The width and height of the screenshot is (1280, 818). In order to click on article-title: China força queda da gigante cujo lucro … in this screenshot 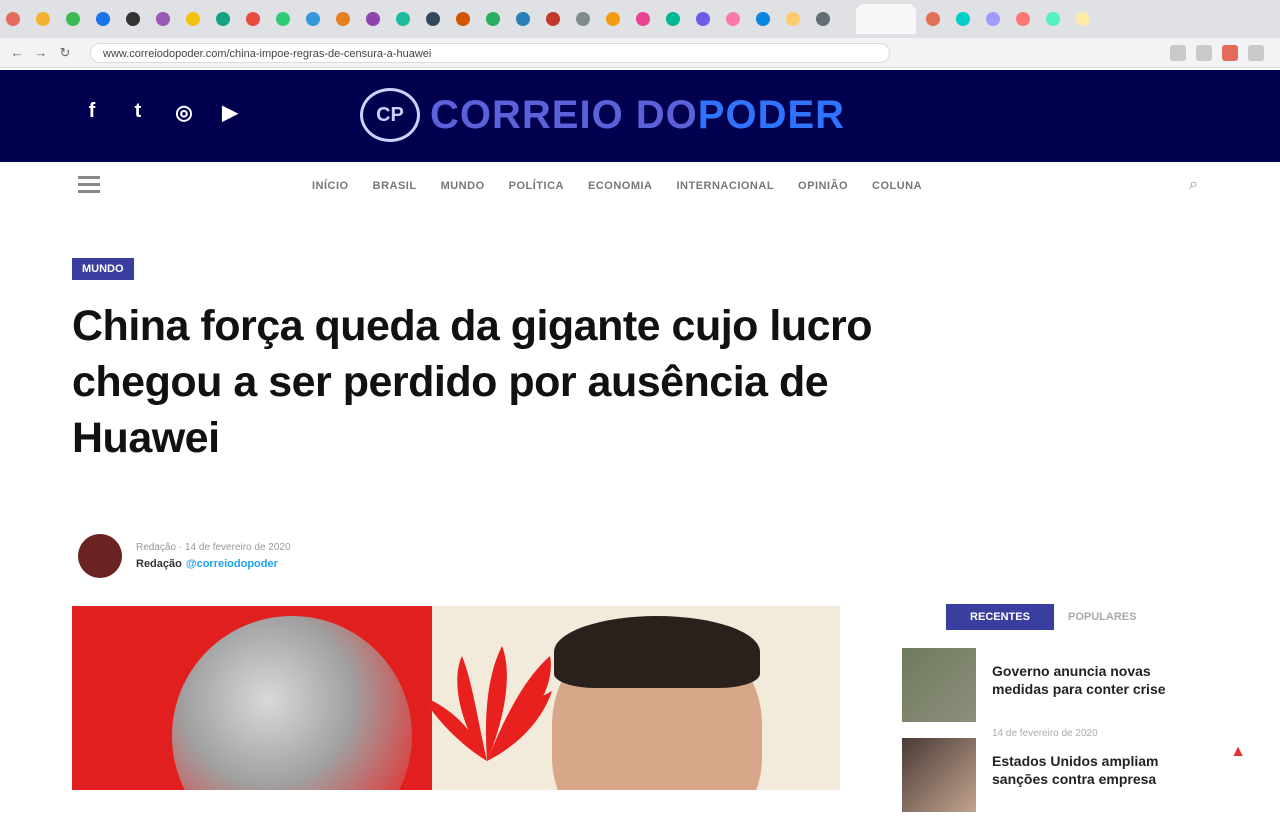, I will do `click(472, 382)`.